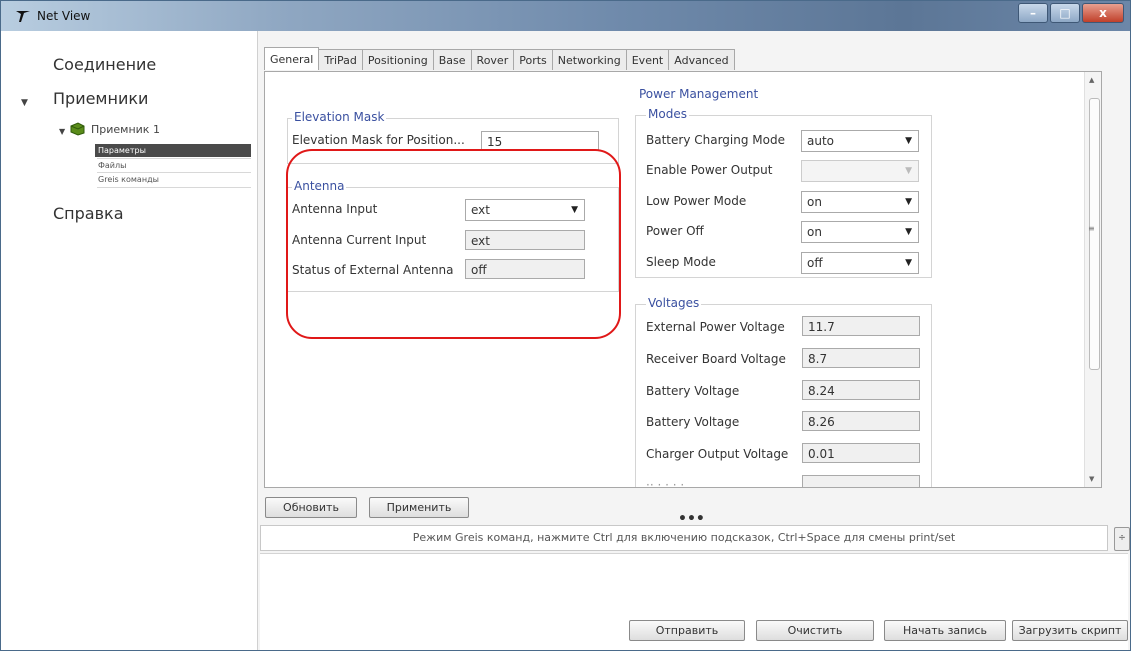  What do you see at coordinates (452, 59) in the screenshot?
I see `tab-base: Base` at bounding box center [452, 59].